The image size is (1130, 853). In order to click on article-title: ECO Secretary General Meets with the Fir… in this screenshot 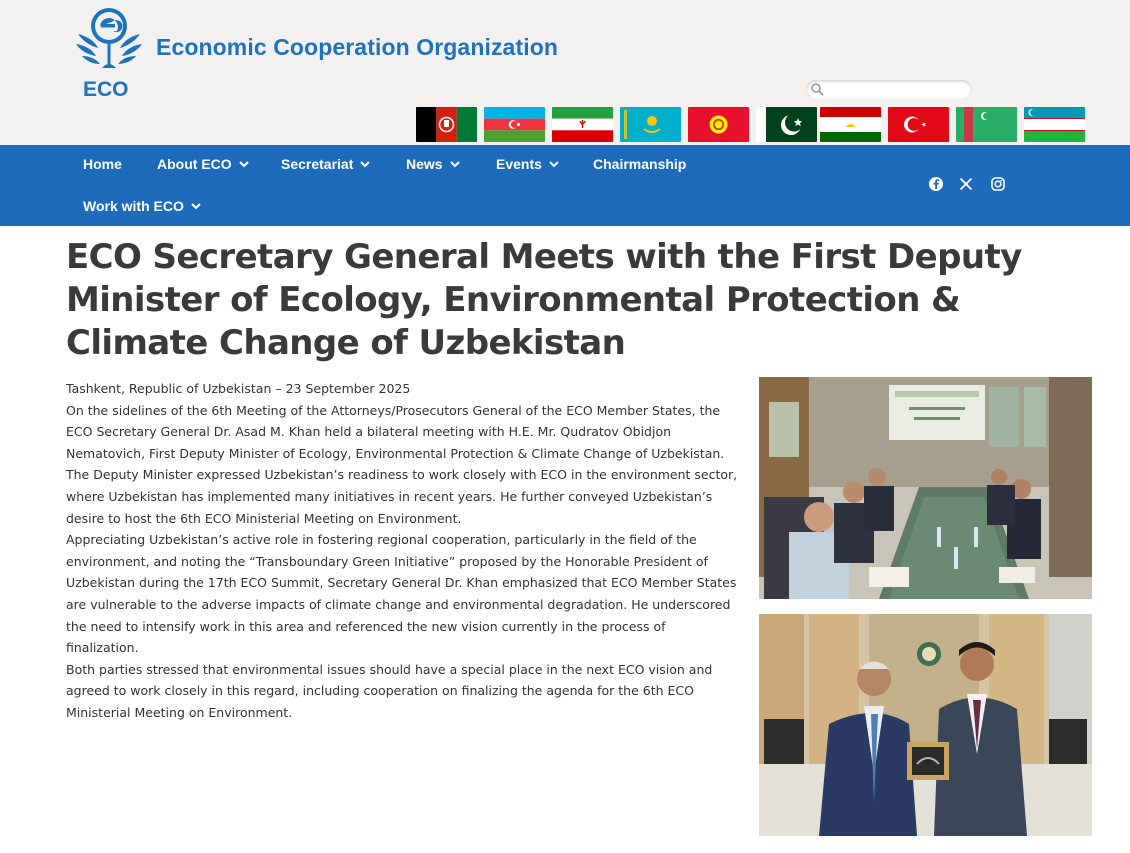, I will do `click(544, 300)`.